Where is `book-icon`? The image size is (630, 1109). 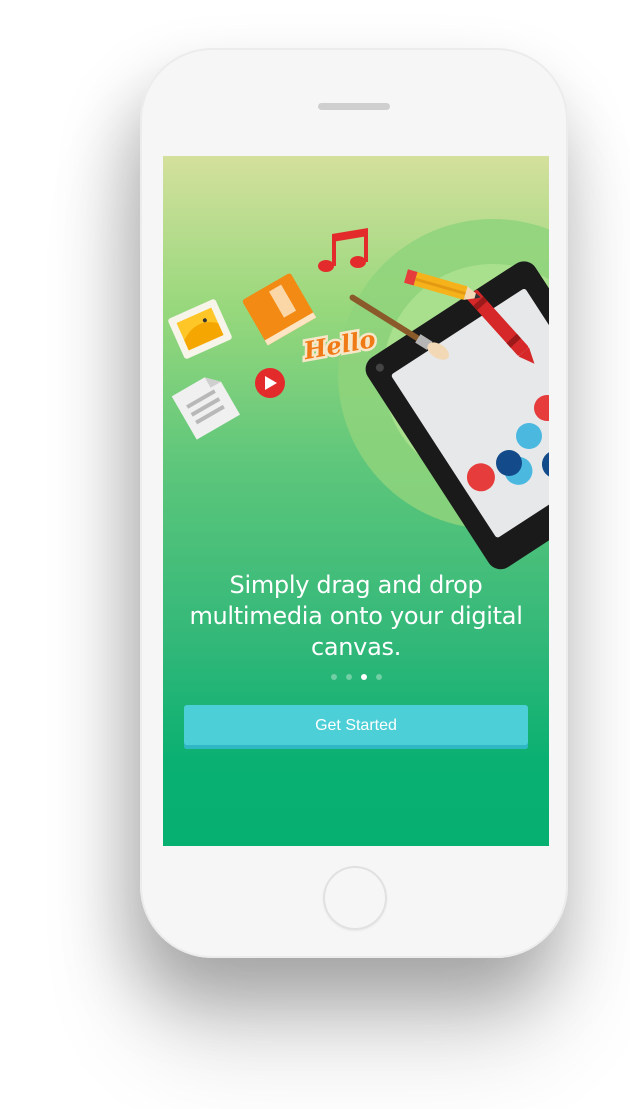
book-icon is located at coordinates (279, 309).